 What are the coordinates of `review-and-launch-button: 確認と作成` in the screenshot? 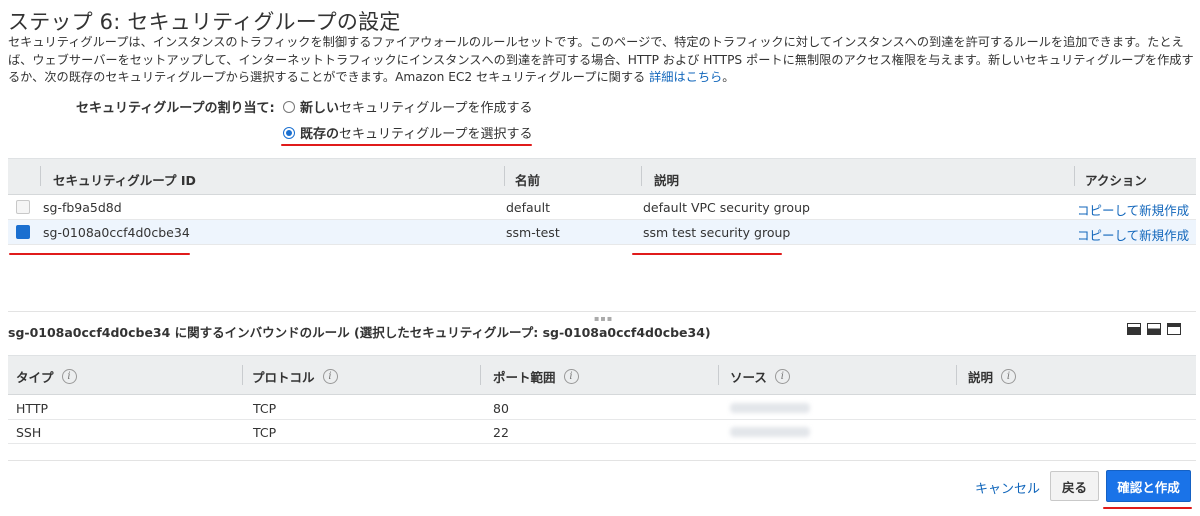 It's located at (1148, 486).